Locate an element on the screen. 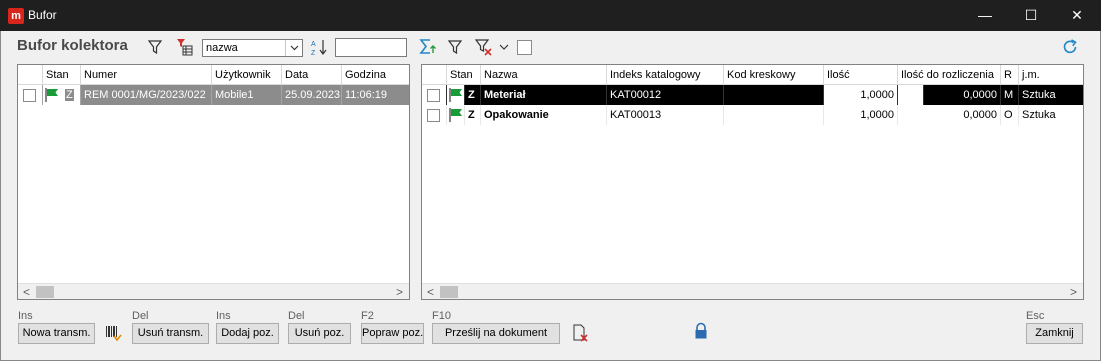  cell-data: 25.09.2023 is located at coordinates (312, 95).